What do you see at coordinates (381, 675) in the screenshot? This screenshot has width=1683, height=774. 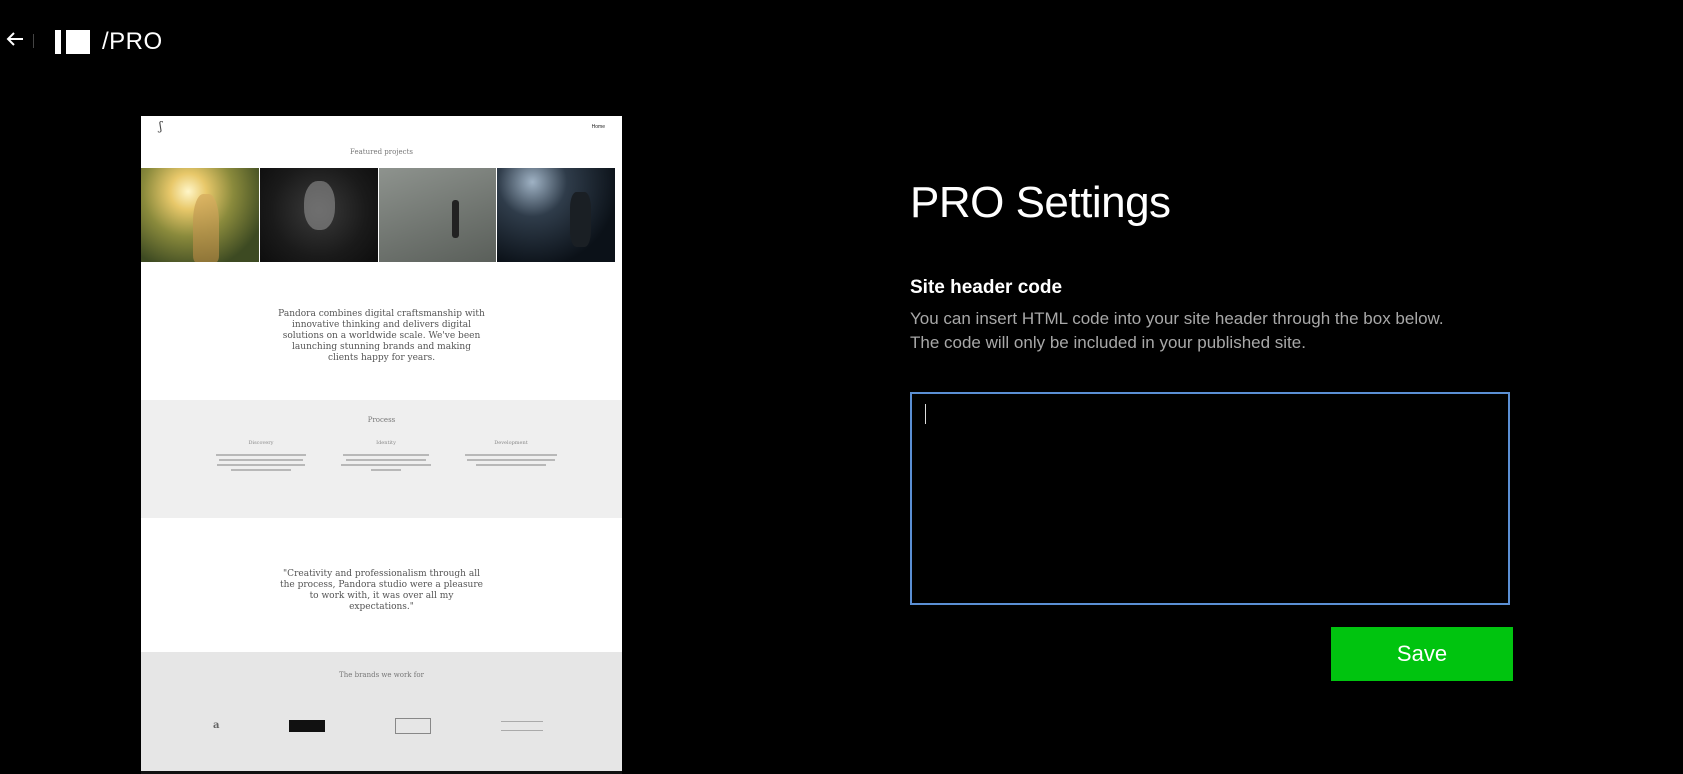 I see `preview-brands-title: The brands we work for` at bounding box center [381, 675].